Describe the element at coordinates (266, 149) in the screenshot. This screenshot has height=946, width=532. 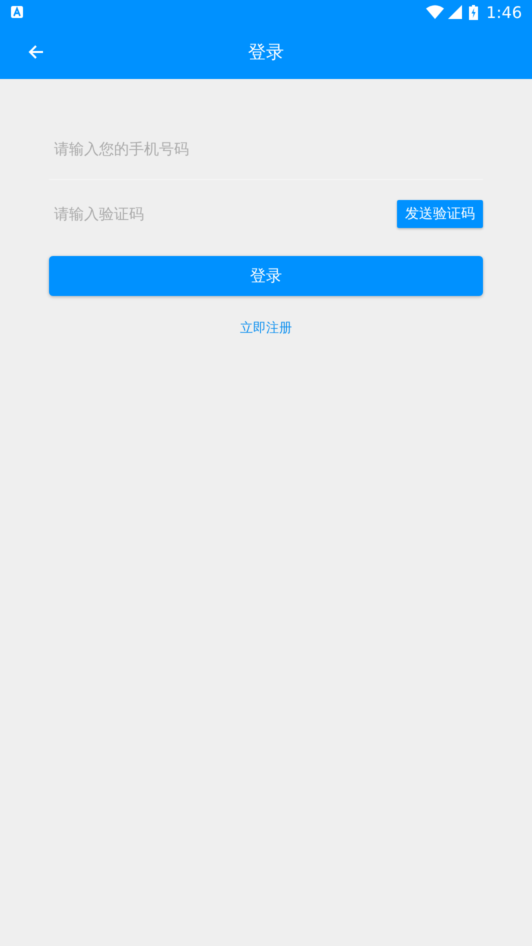
I see `phone-input-field: 请输入您的手机号码` at that location.